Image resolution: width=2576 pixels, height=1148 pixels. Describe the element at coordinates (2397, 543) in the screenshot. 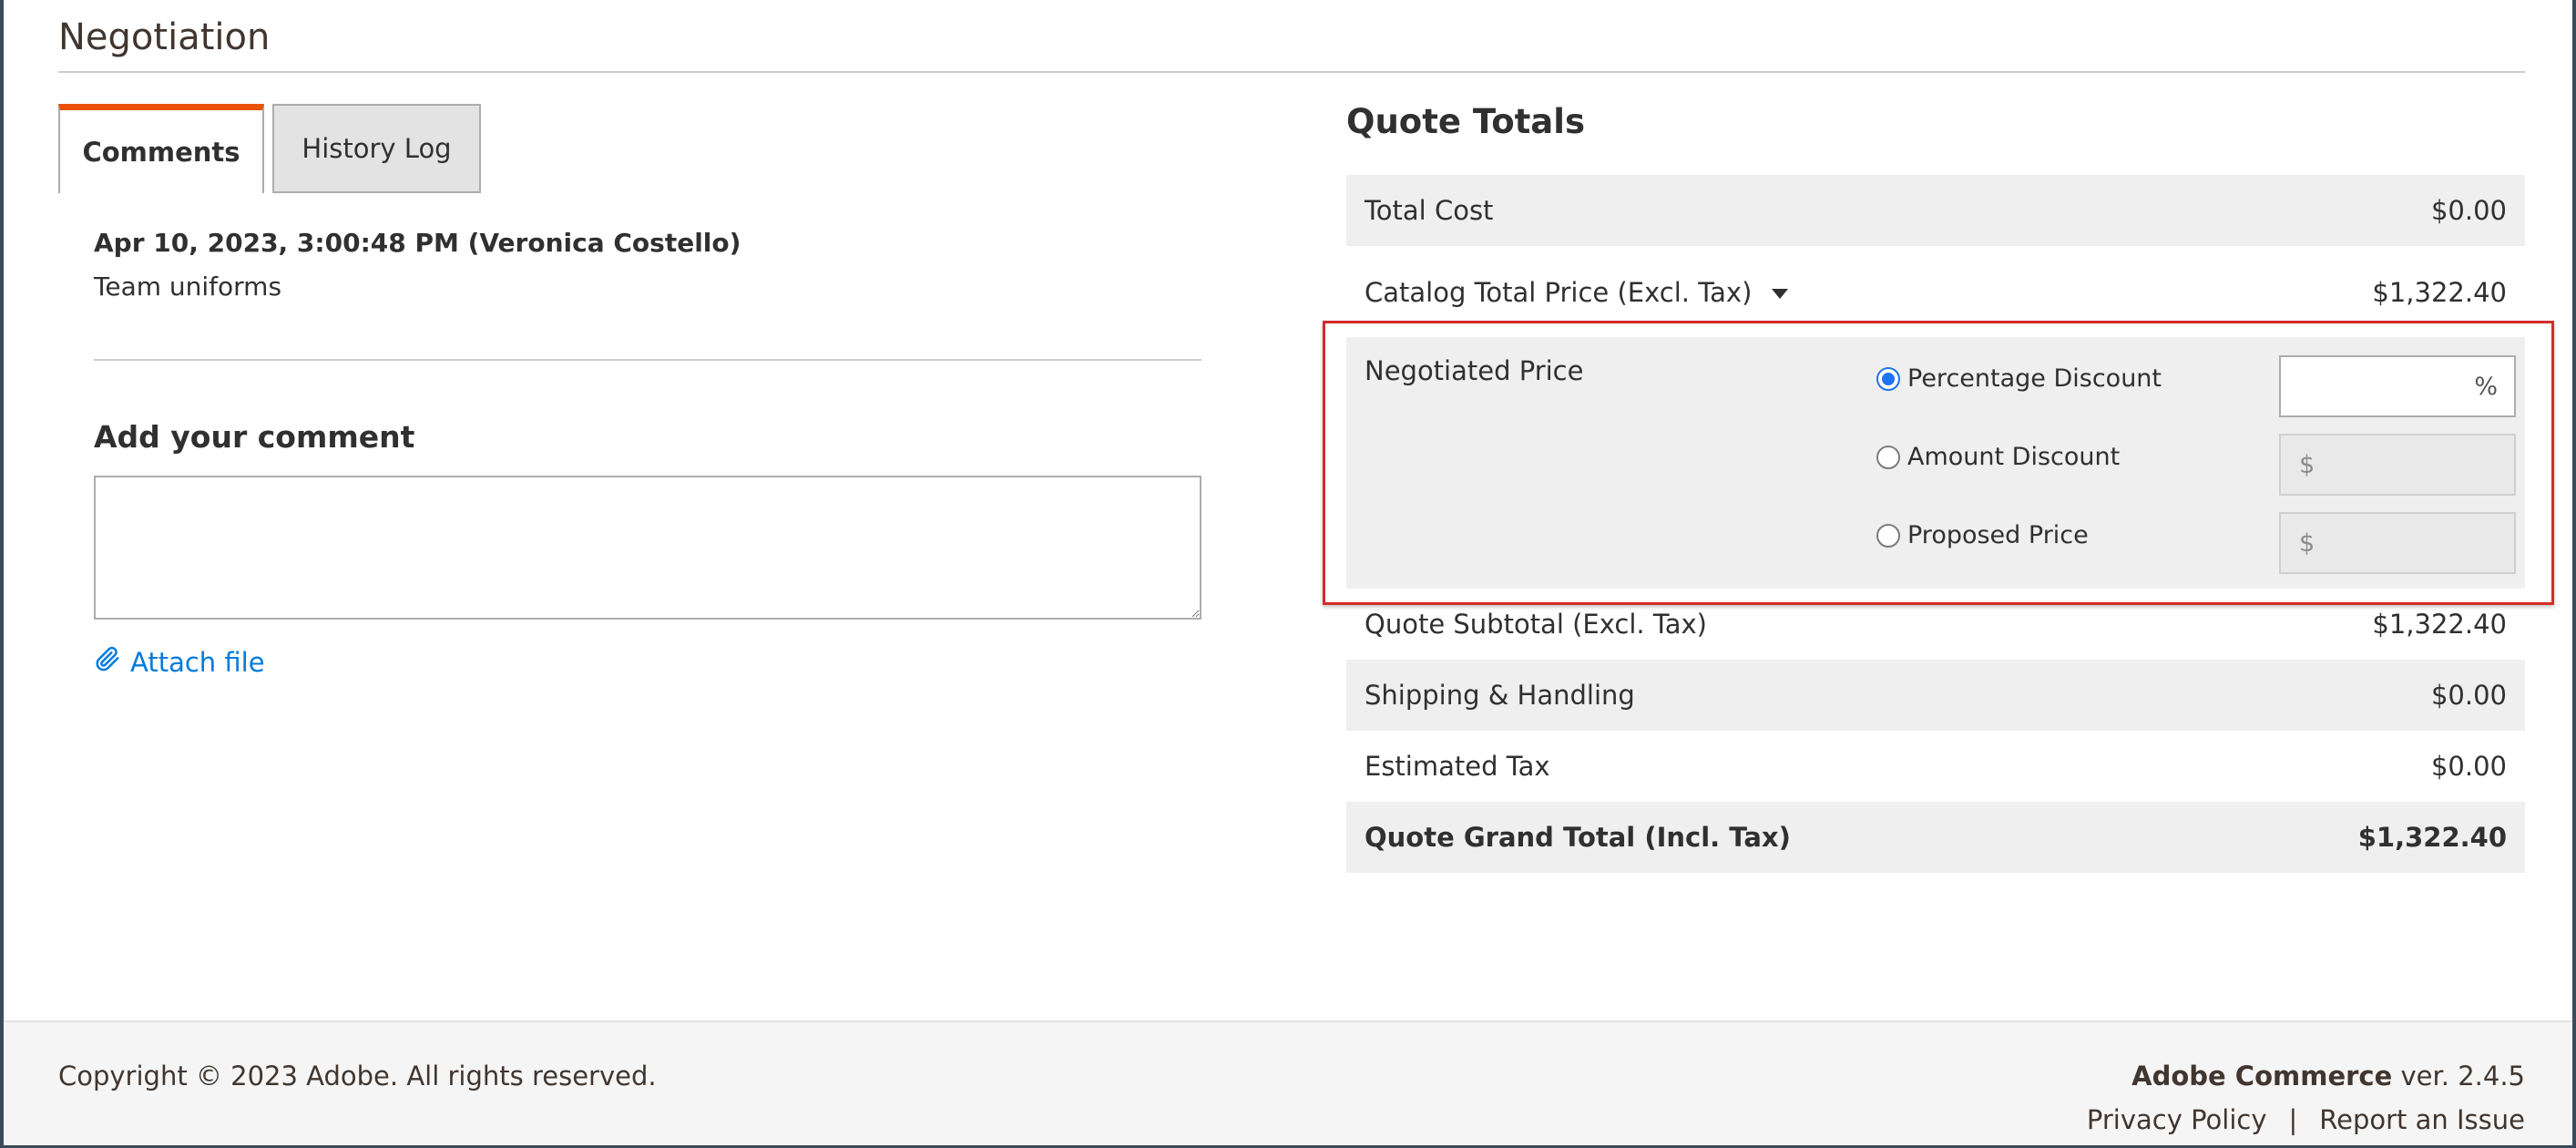

I see `proposed-price-input: $` at that location.